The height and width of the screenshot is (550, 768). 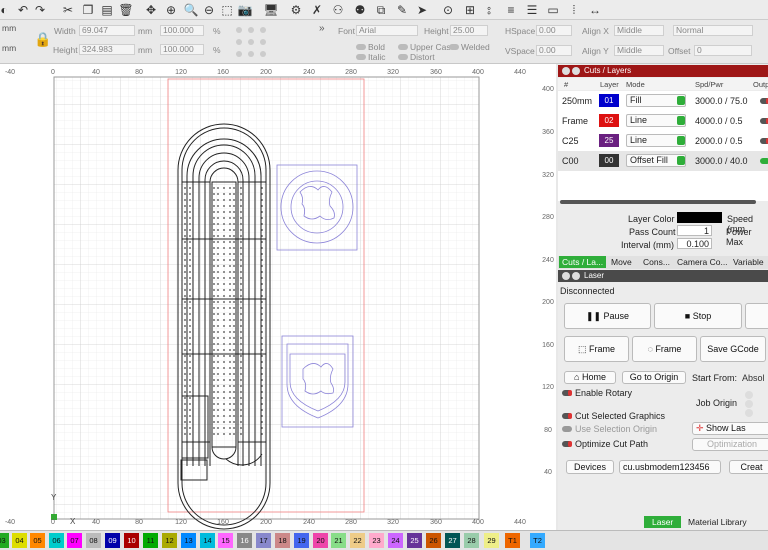 I want to click on palette-swatch: 13, so click(x=188, y=540).